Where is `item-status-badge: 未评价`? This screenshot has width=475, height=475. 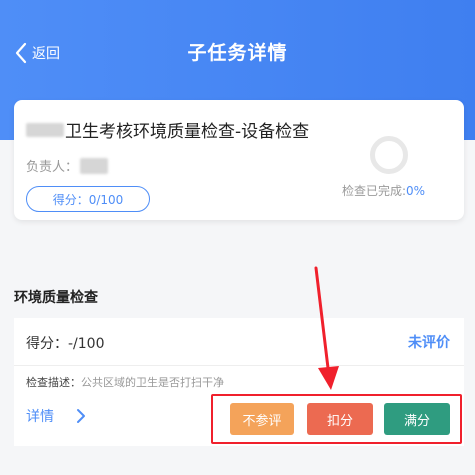
item-status-badge: 未评价 is located at coordinates (429, 343).